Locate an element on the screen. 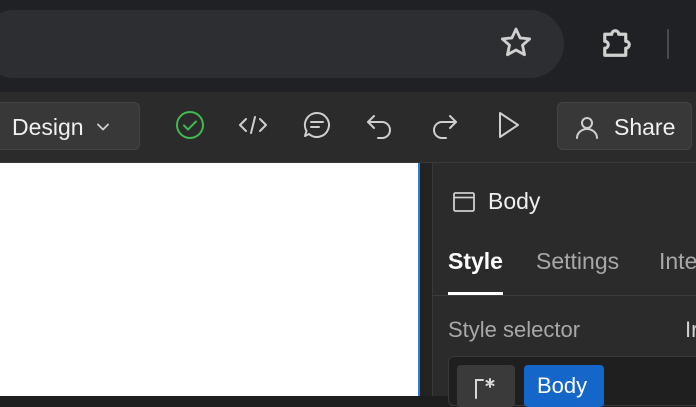 The height and width of the screenshot is (407, 696). code-icon is located at coordinates (253, 125).